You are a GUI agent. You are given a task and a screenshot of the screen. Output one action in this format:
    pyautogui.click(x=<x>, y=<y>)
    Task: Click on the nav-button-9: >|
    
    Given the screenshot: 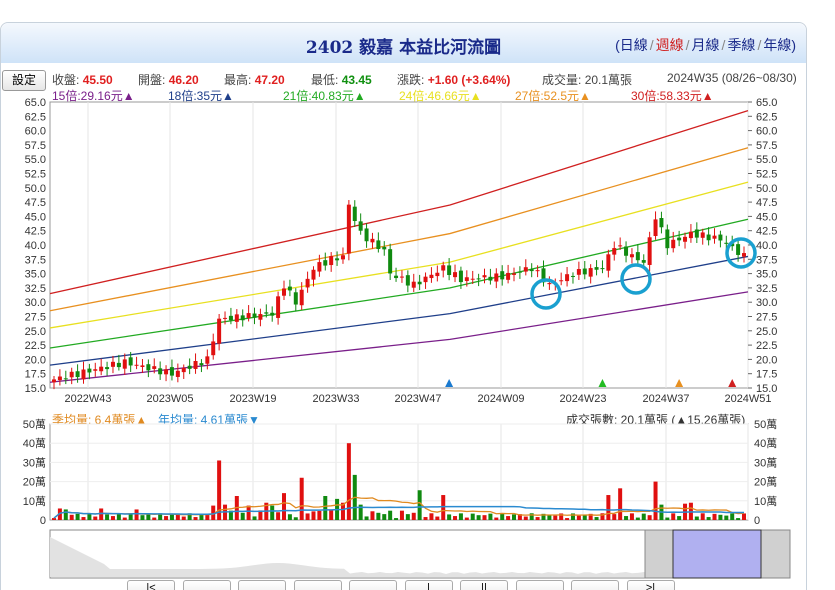 What is the action you would take?
    pyautogui.click(x=650, y=585)
    